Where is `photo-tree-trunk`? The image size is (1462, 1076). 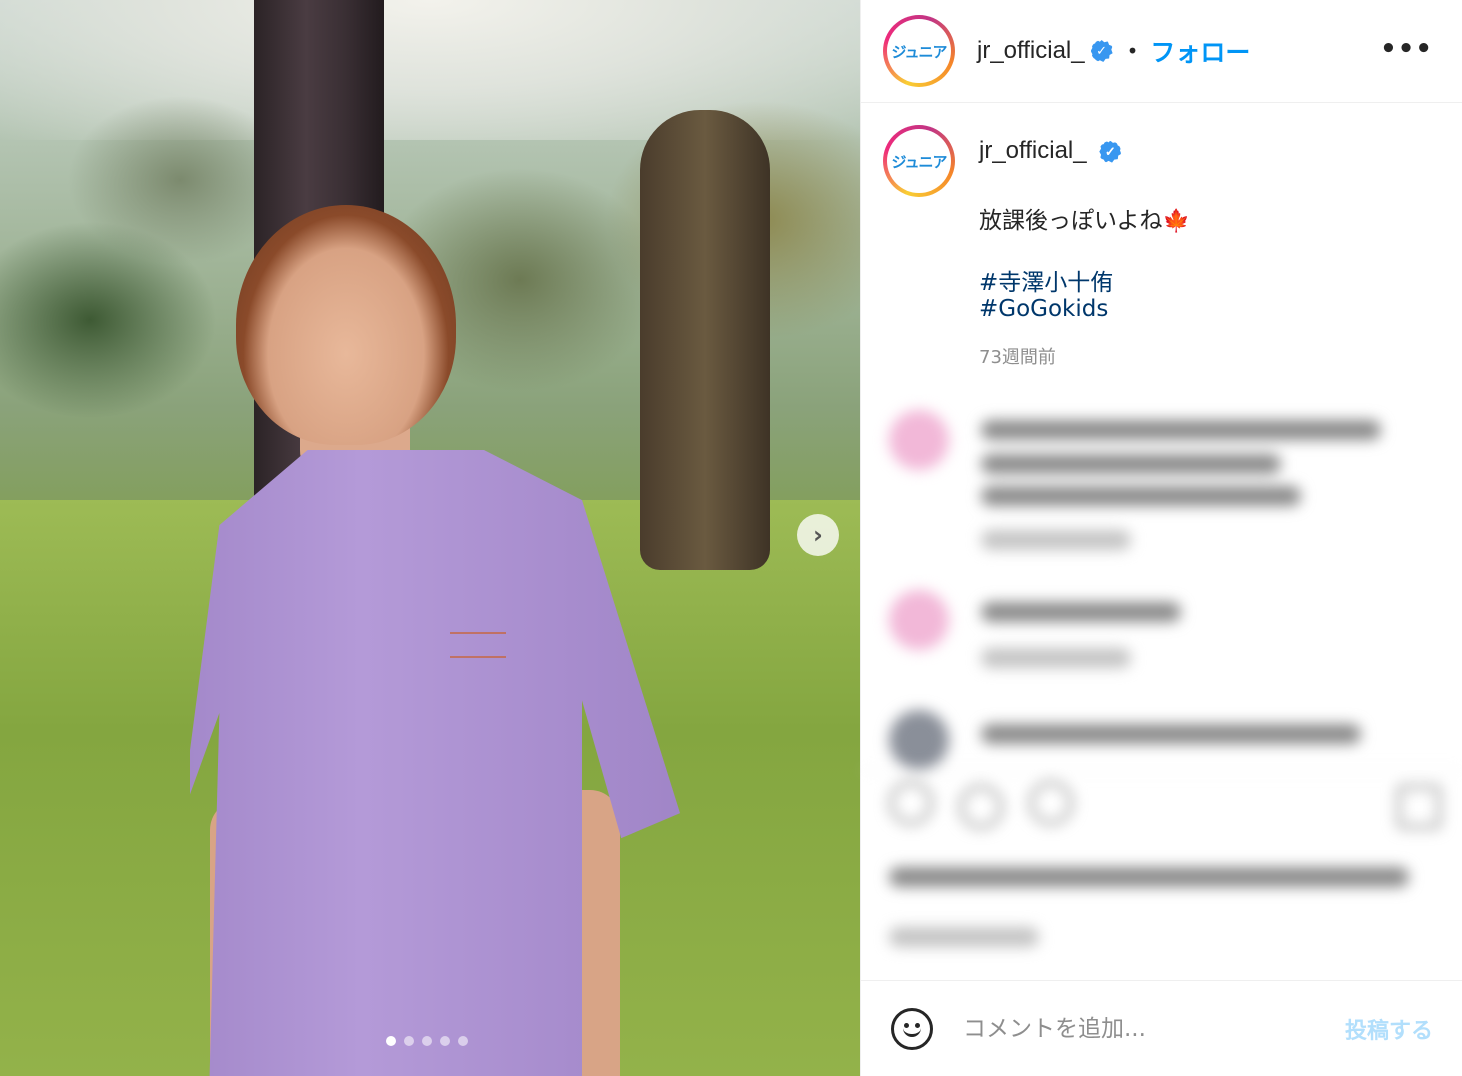 photo-tree-trunk is located at coordinates (705, 340).